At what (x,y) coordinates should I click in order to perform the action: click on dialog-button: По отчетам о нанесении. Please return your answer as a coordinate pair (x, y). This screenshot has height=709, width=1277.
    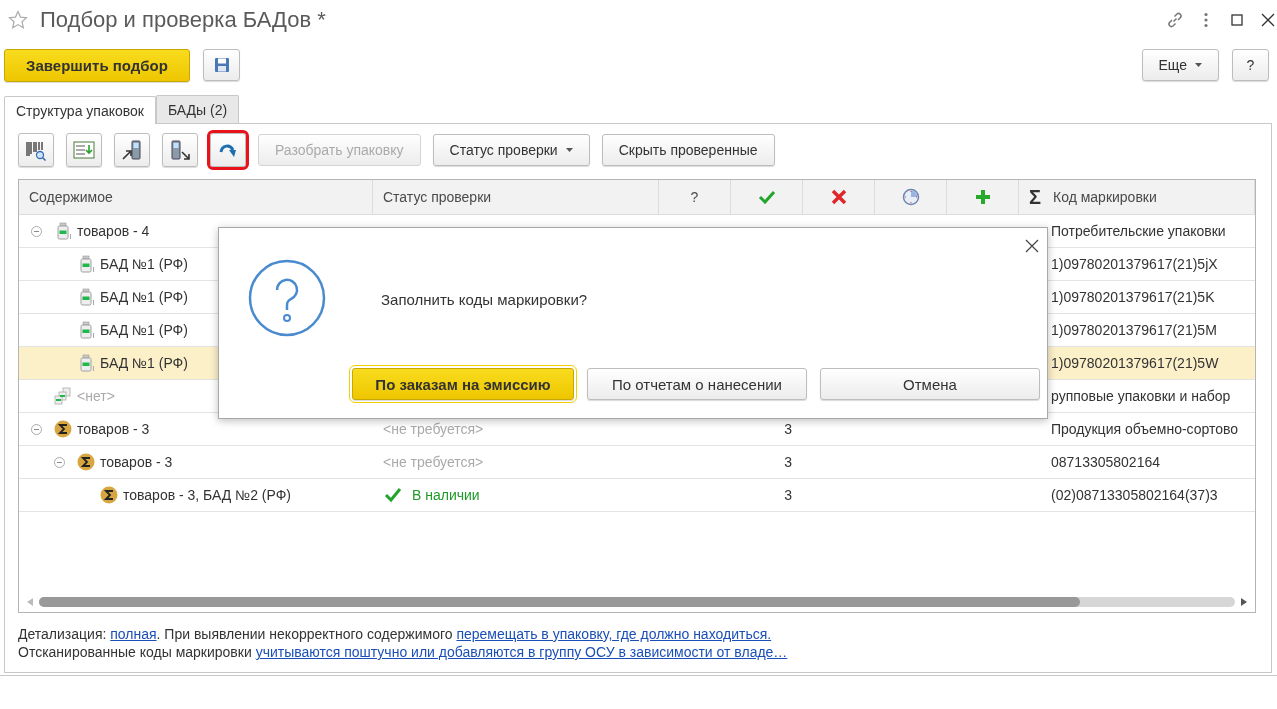
    Looking at the image, I should click on (697, 384).